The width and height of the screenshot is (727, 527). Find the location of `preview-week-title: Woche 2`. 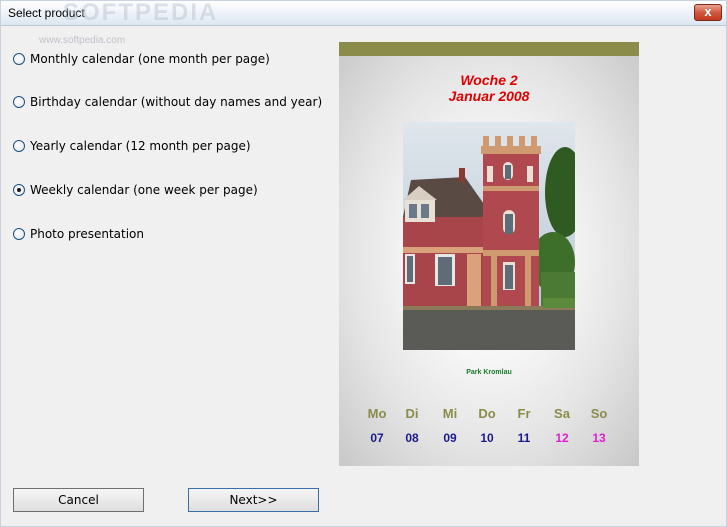

preview-week-title: Woche 2 is located at coordinates (489, 80).